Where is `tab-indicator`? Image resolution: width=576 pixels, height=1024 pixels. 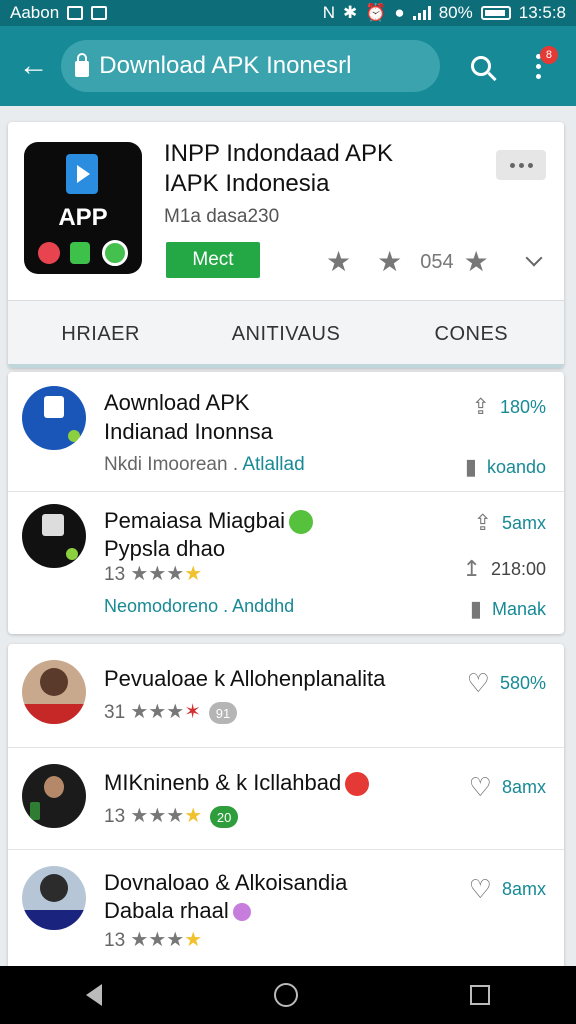
tab-indicator is located at coordinates (286, 366).